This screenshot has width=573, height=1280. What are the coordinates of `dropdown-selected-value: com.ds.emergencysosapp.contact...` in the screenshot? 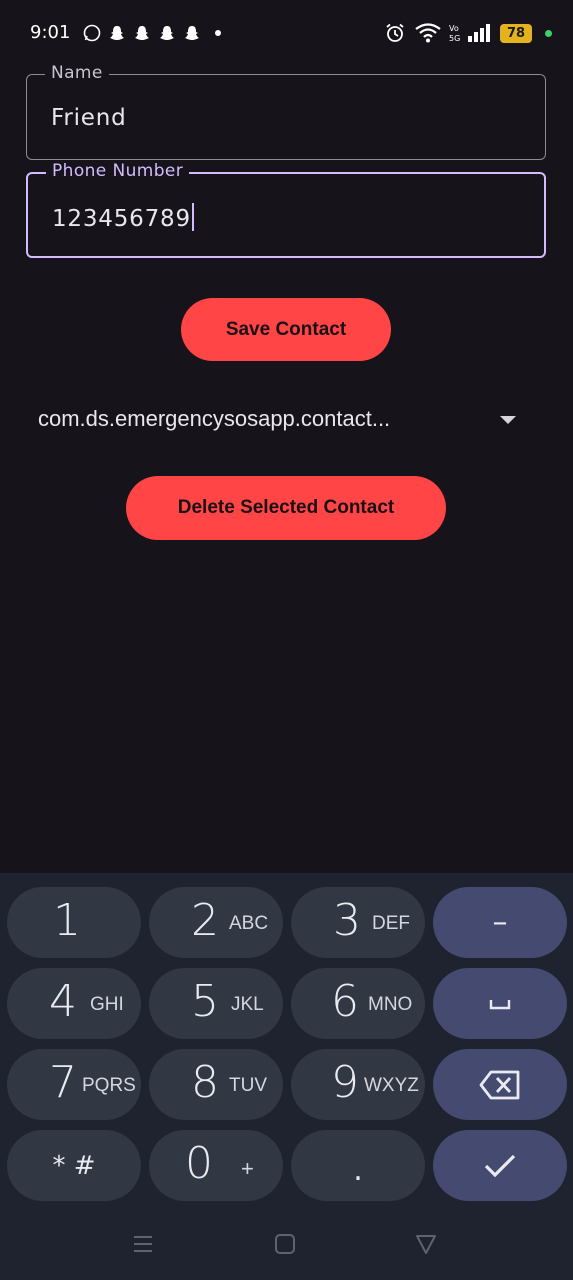 It's located at (214, 418).